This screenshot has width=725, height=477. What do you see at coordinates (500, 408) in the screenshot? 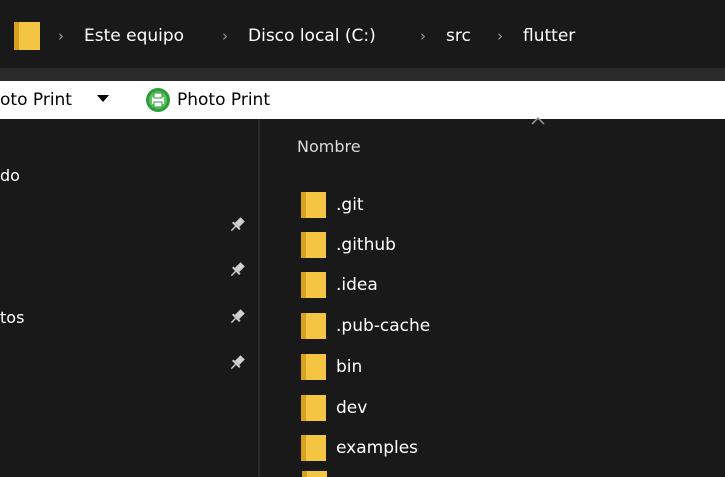
I see `list-item: dev` at bounding box center [500, 408].